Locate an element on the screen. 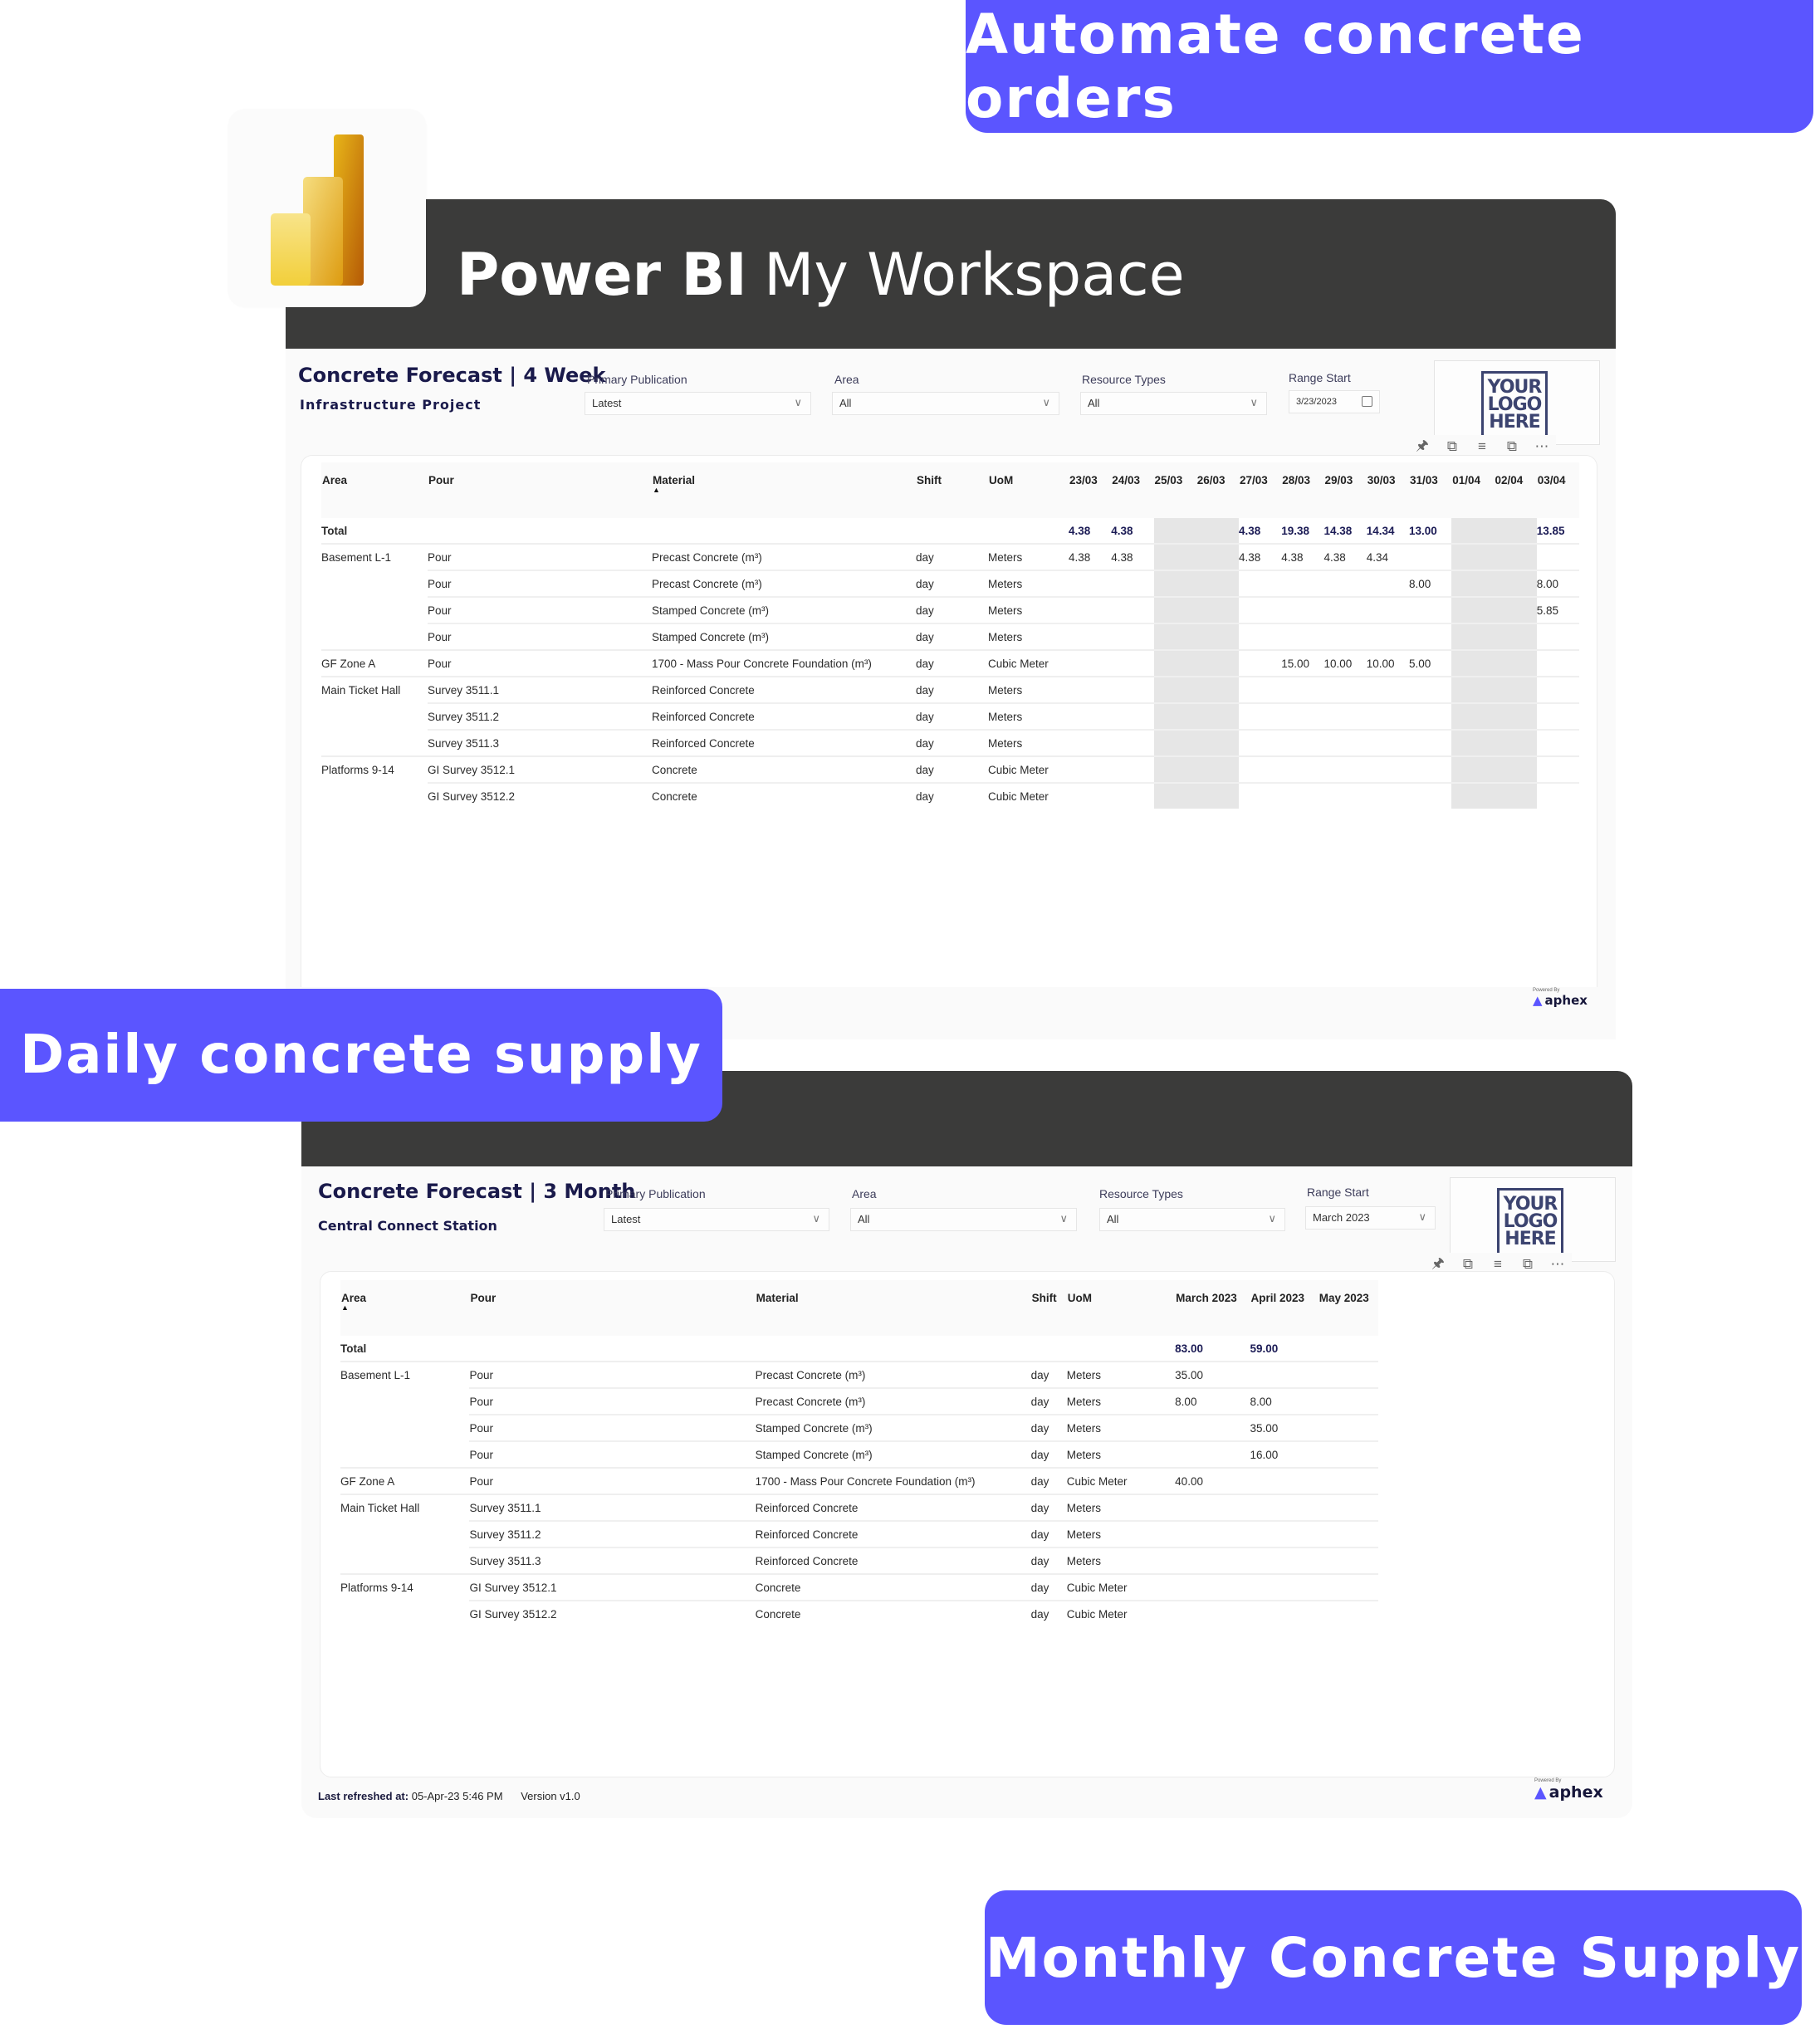 The width and height of the screenshot is (1820, 2029). column-header: 30/03 is located at coordinates (1387, 490).